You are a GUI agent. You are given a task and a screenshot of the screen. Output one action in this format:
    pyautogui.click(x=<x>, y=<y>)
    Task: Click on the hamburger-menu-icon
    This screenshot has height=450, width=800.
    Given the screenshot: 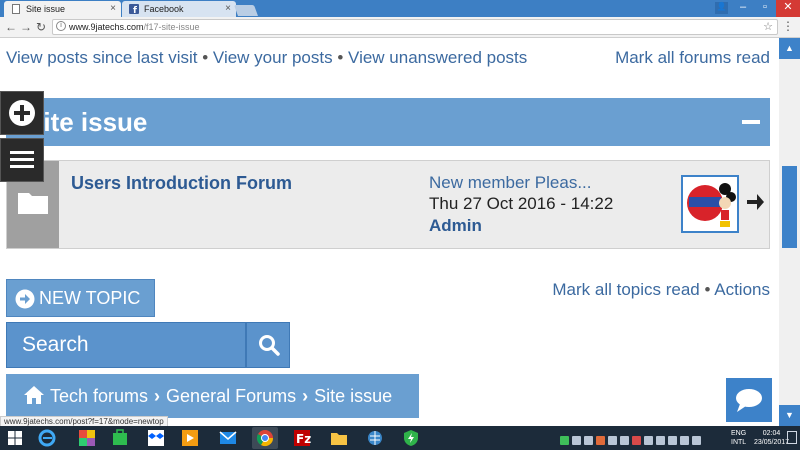 What is the action you would take?
    pyautogui.click(x=22, y=159)
    